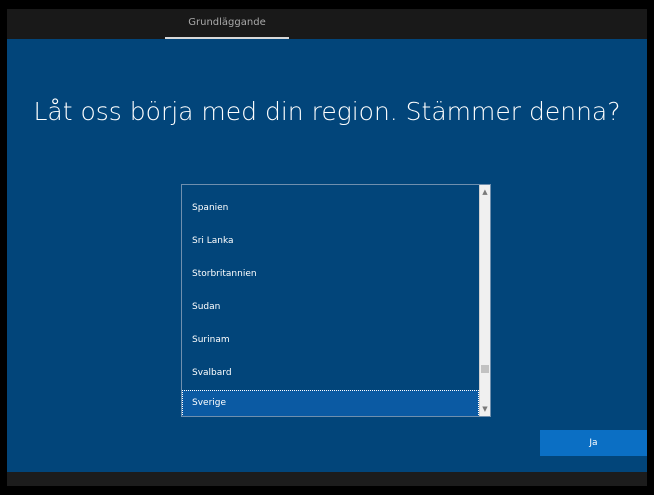 This screenshot has height=495, width=654. What do you see at coordinates (485, 409) in the screenshot?
I see `chevron-down-icon: ▼` at bounding box center [485, 409].